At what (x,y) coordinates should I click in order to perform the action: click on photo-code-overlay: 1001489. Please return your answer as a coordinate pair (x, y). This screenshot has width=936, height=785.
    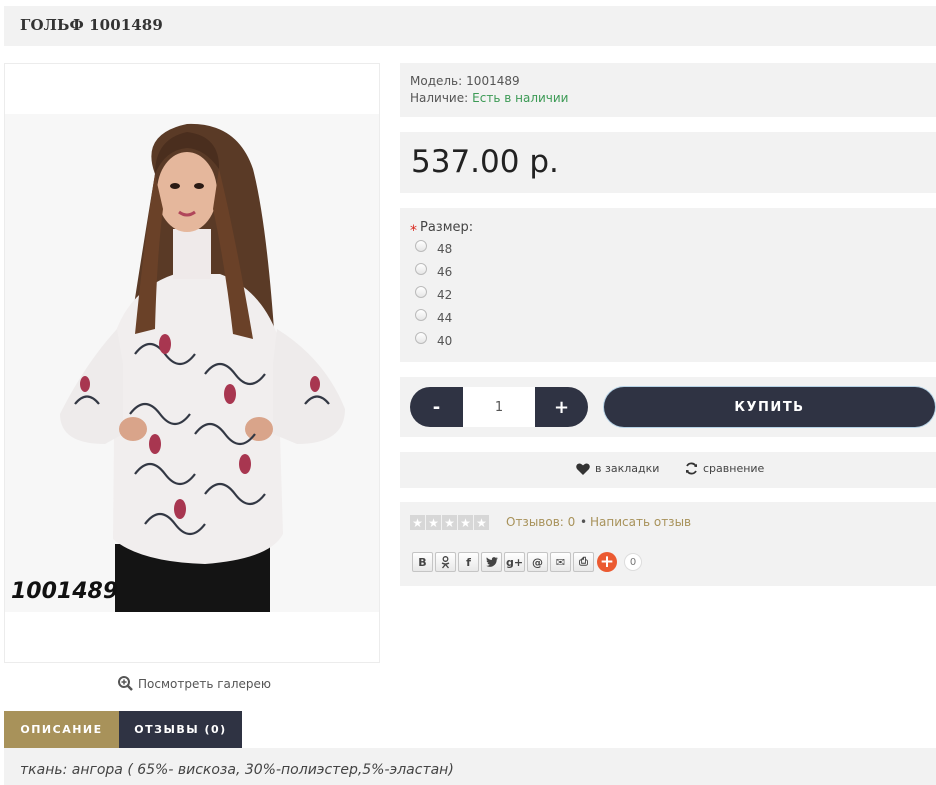
    Looking at the image, I should click on (65, 591).